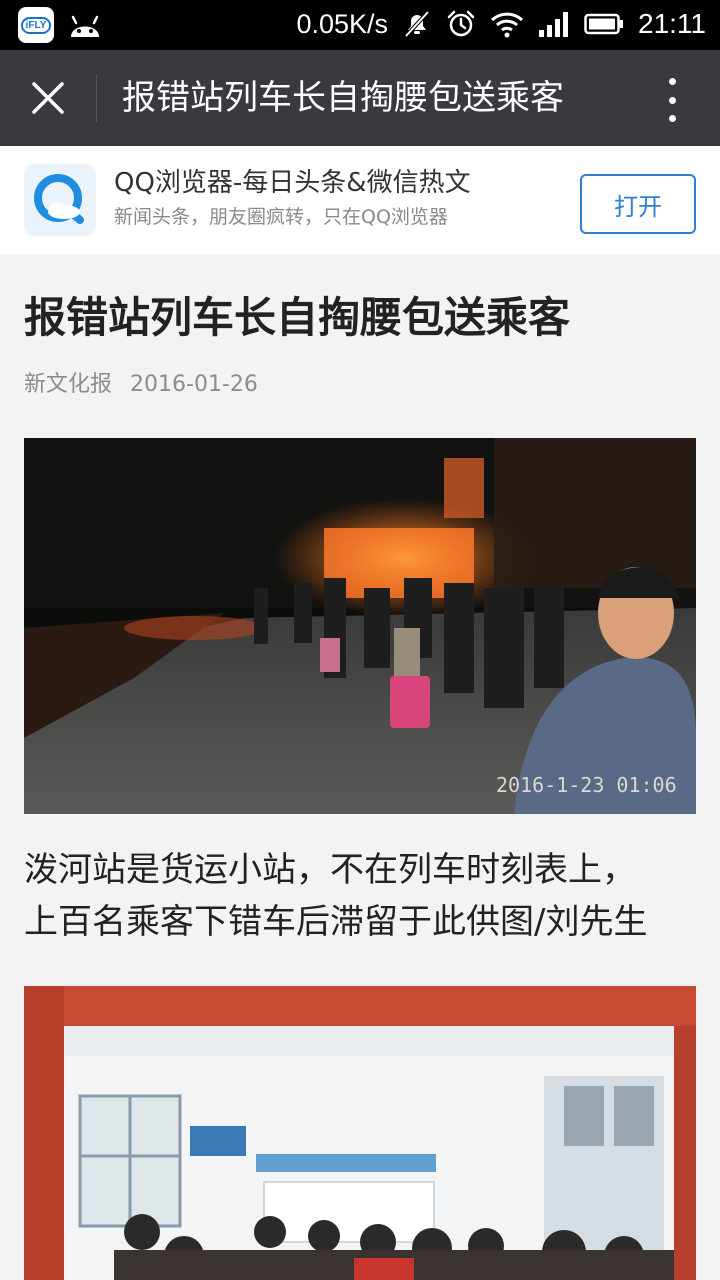 The width and height of the screenshot is (720, 1280). What do you see at coordinates (461, 23) in the screenshot?
I see `alarm-icon` at bounding box center [461, 23].